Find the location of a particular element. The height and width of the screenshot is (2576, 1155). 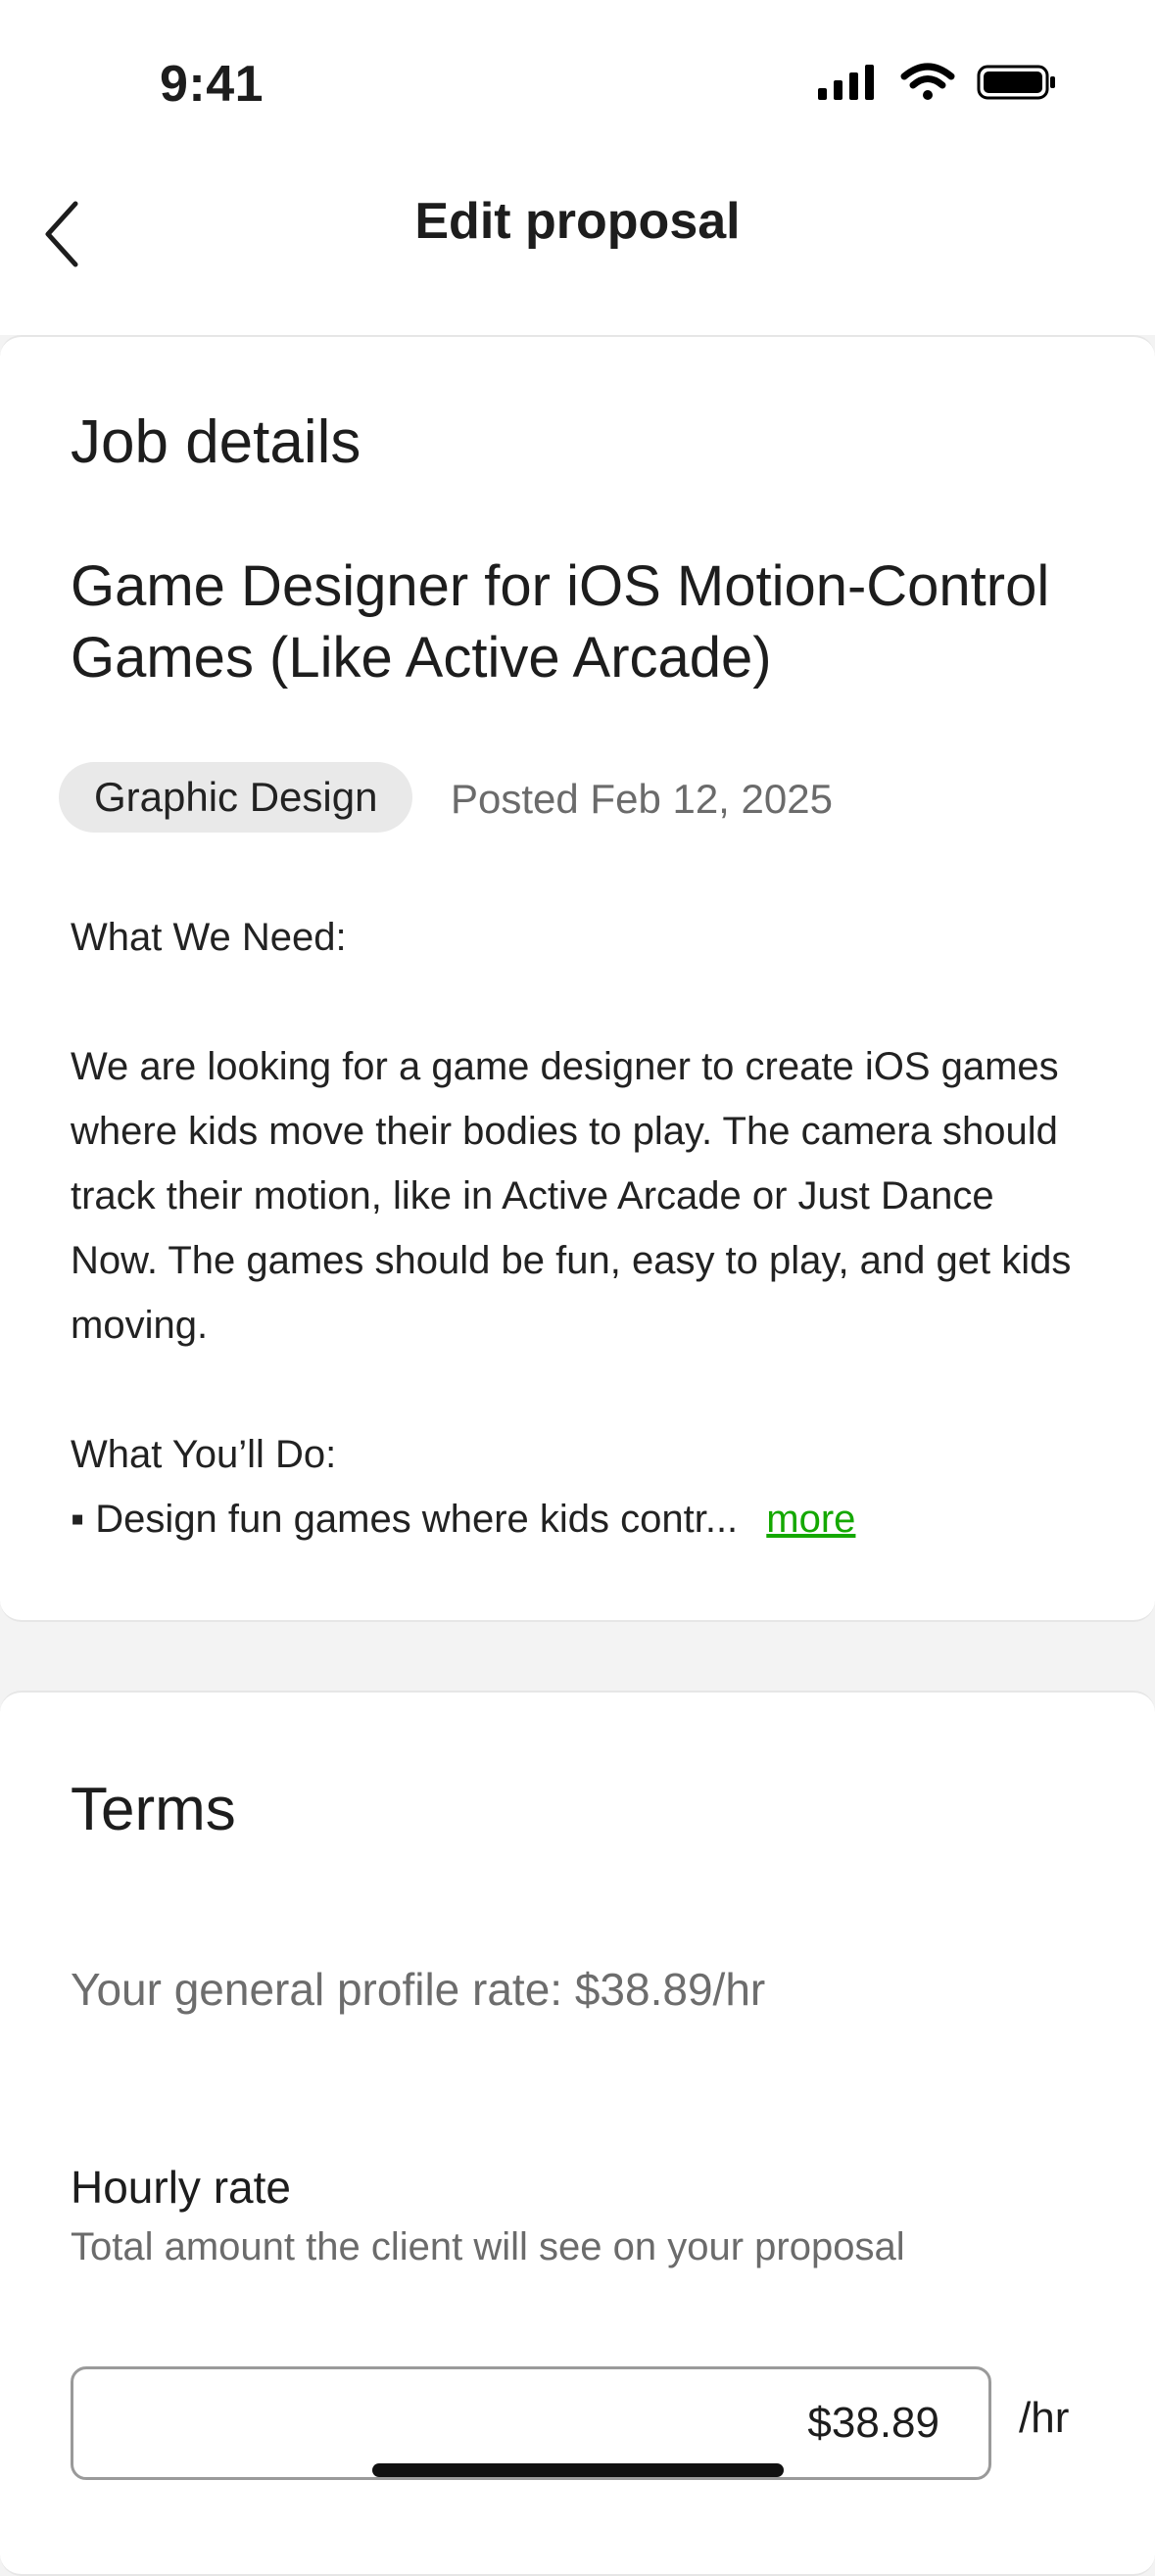

category-chip: Graphic Design is located at coordinates (236, 798).